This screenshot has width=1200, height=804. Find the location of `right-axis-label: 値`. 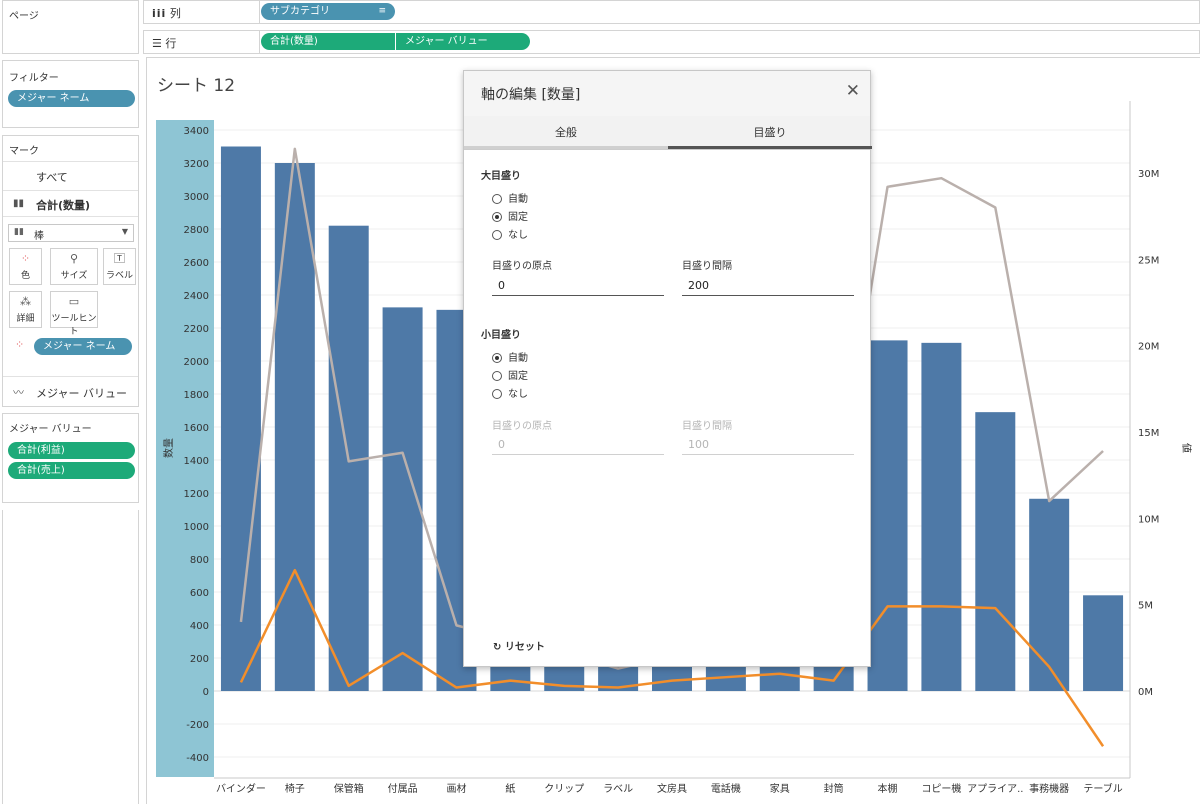

right-axis-label: 値 is located at coordinates (1186, 448).